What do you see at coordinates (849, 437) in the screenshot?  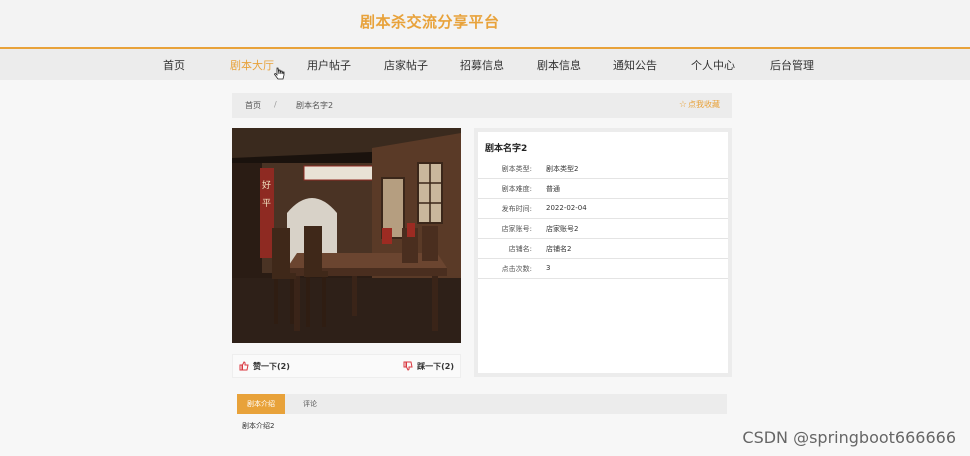 I see `watermark: CSDN @springboot666666` at bounding box center [849, 437].